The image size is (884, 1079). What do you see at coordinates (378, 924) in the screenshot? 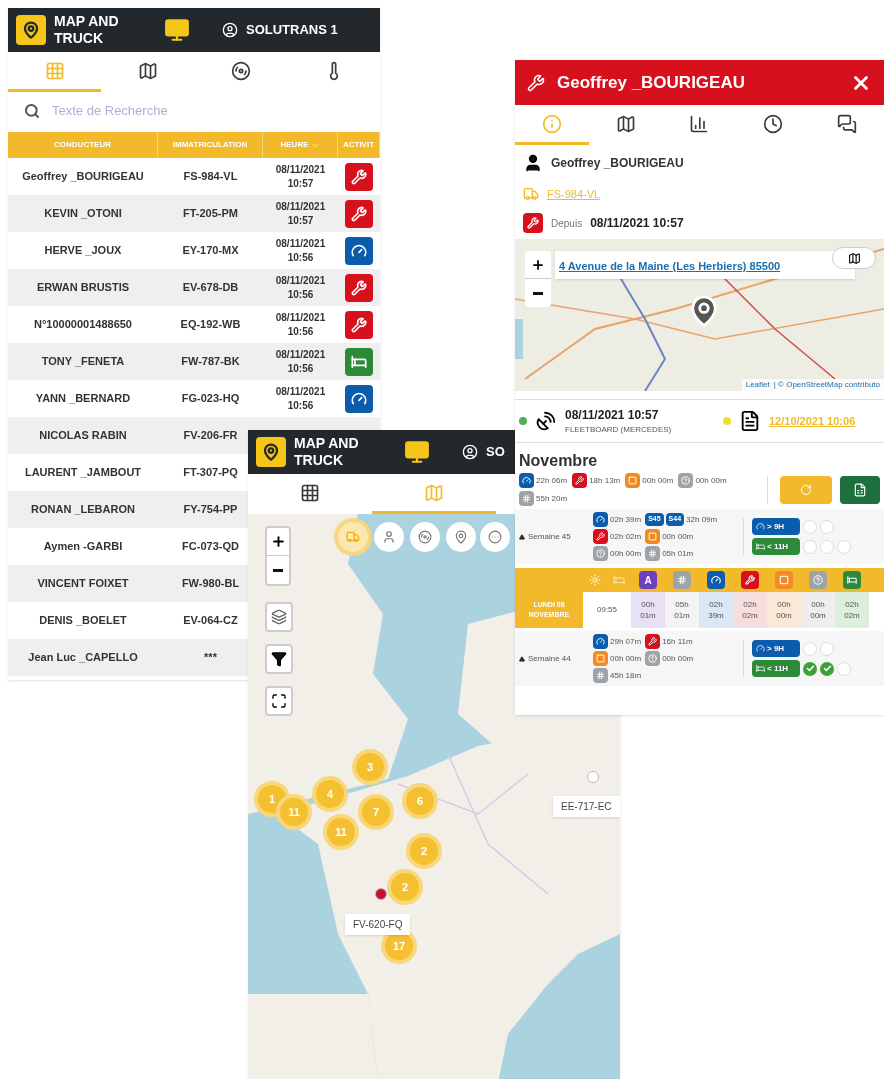
I see `vehicle-label: FV-620-FQ` at bounding box center [378, 924].